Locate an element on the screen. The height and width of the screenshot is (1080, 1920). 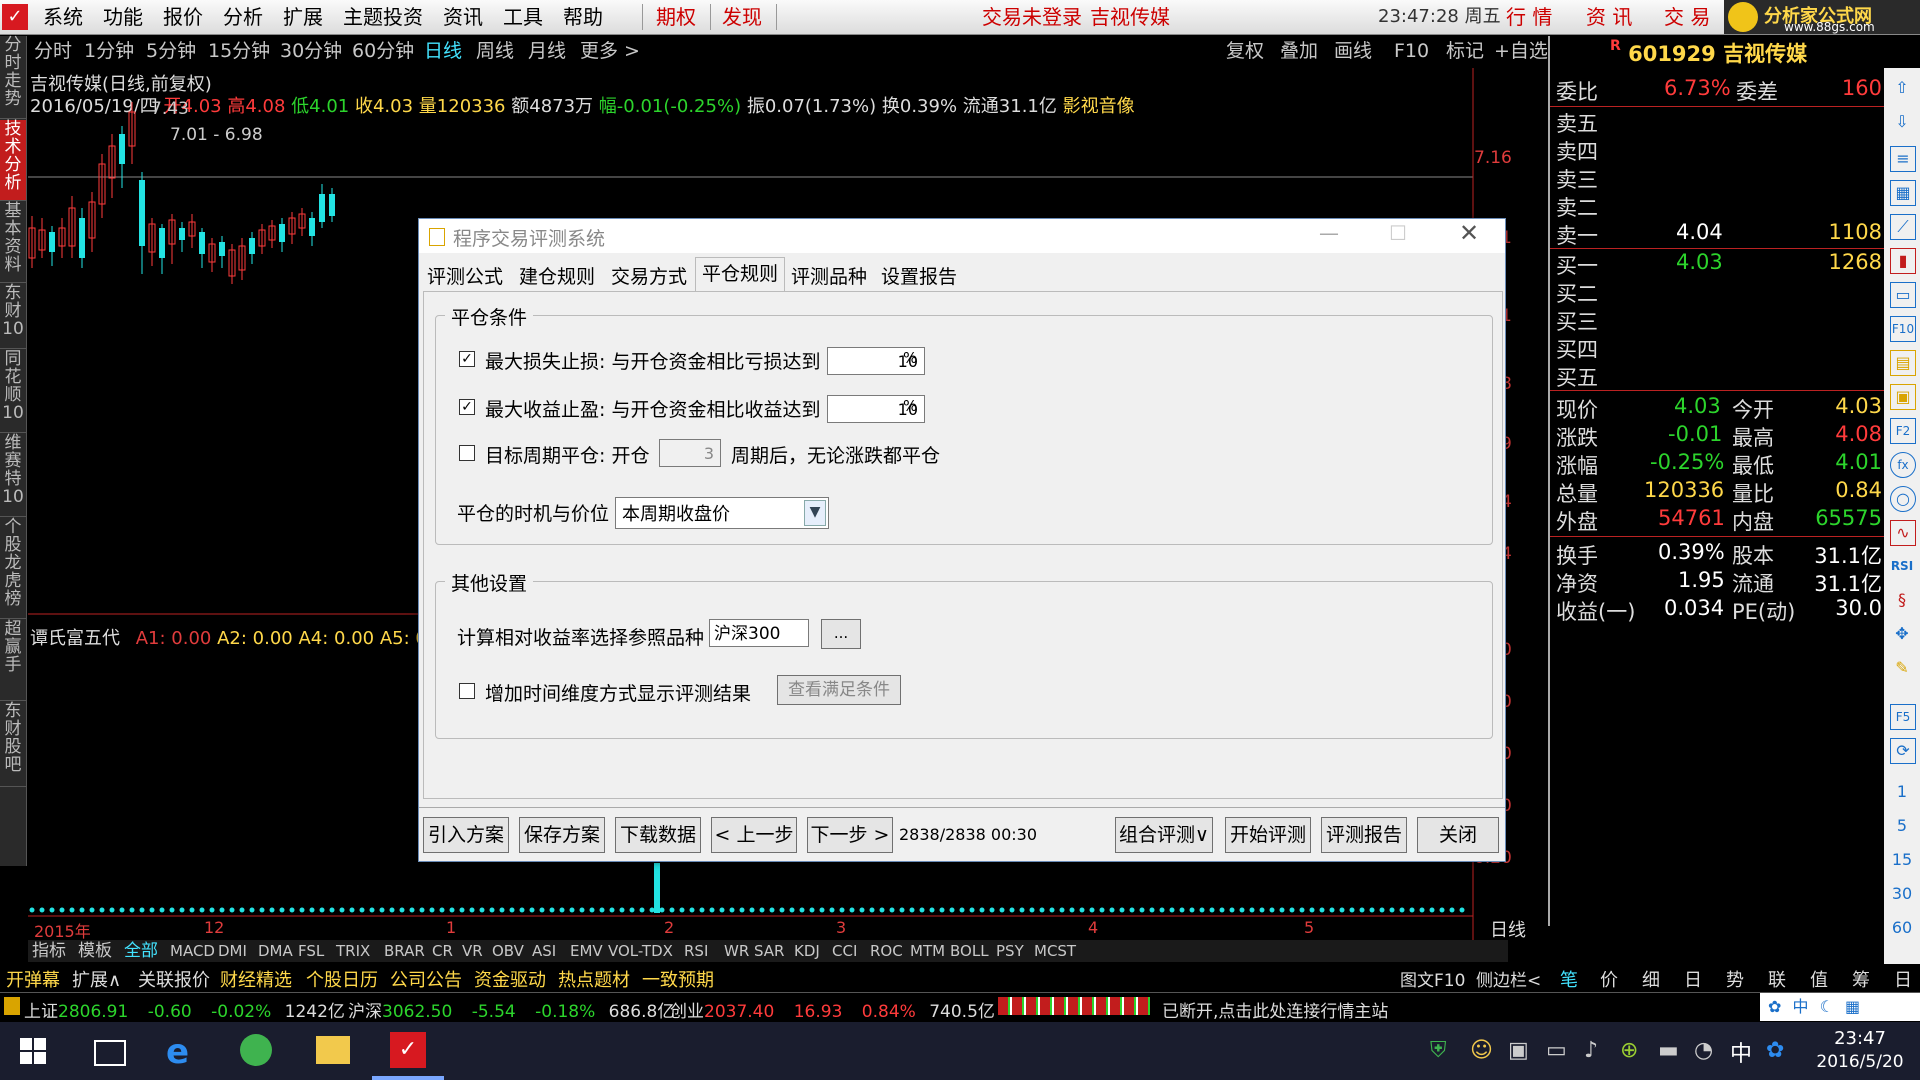
menu-help: 帮助 is located at coordinates (588, 17).